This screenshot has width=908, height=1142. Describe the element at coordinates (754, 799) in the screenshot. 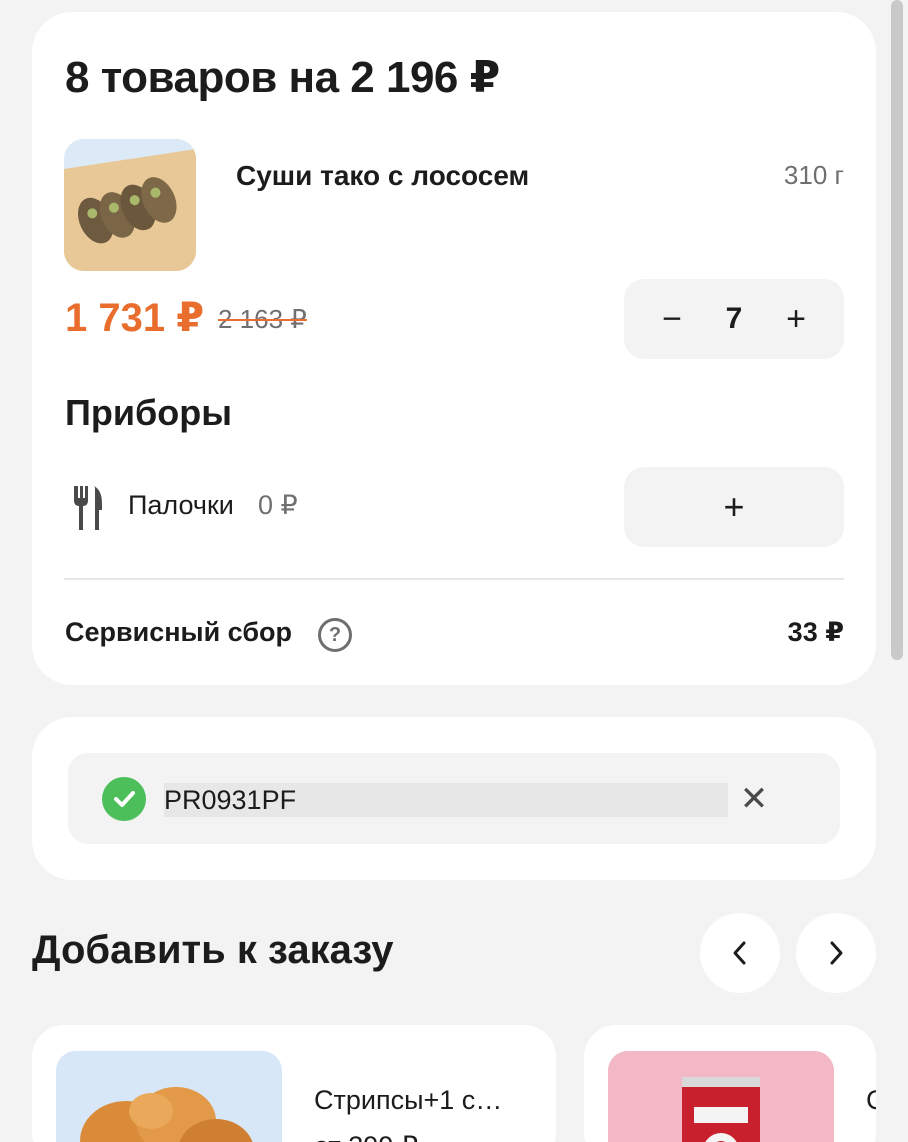

I see `clear-icon: ✕` at that location.